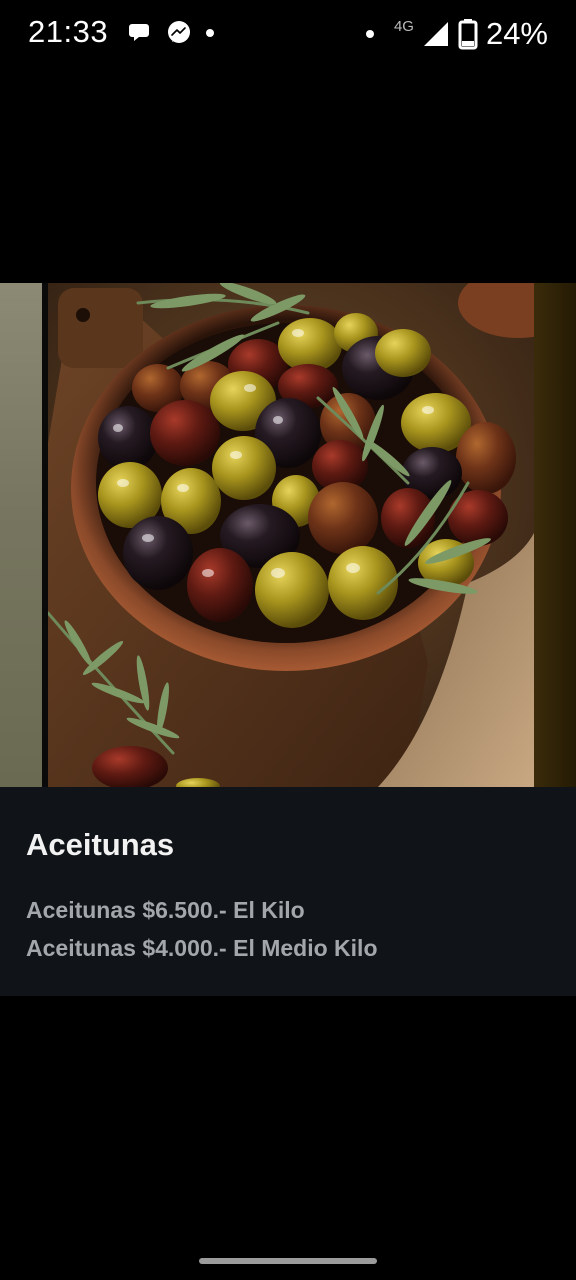 The width and height of the screenshot is (576, 1280). What do you see at coordinates (468, 34) in the screenshot?
I see `battery-icon` at bounding box center [468, 34].